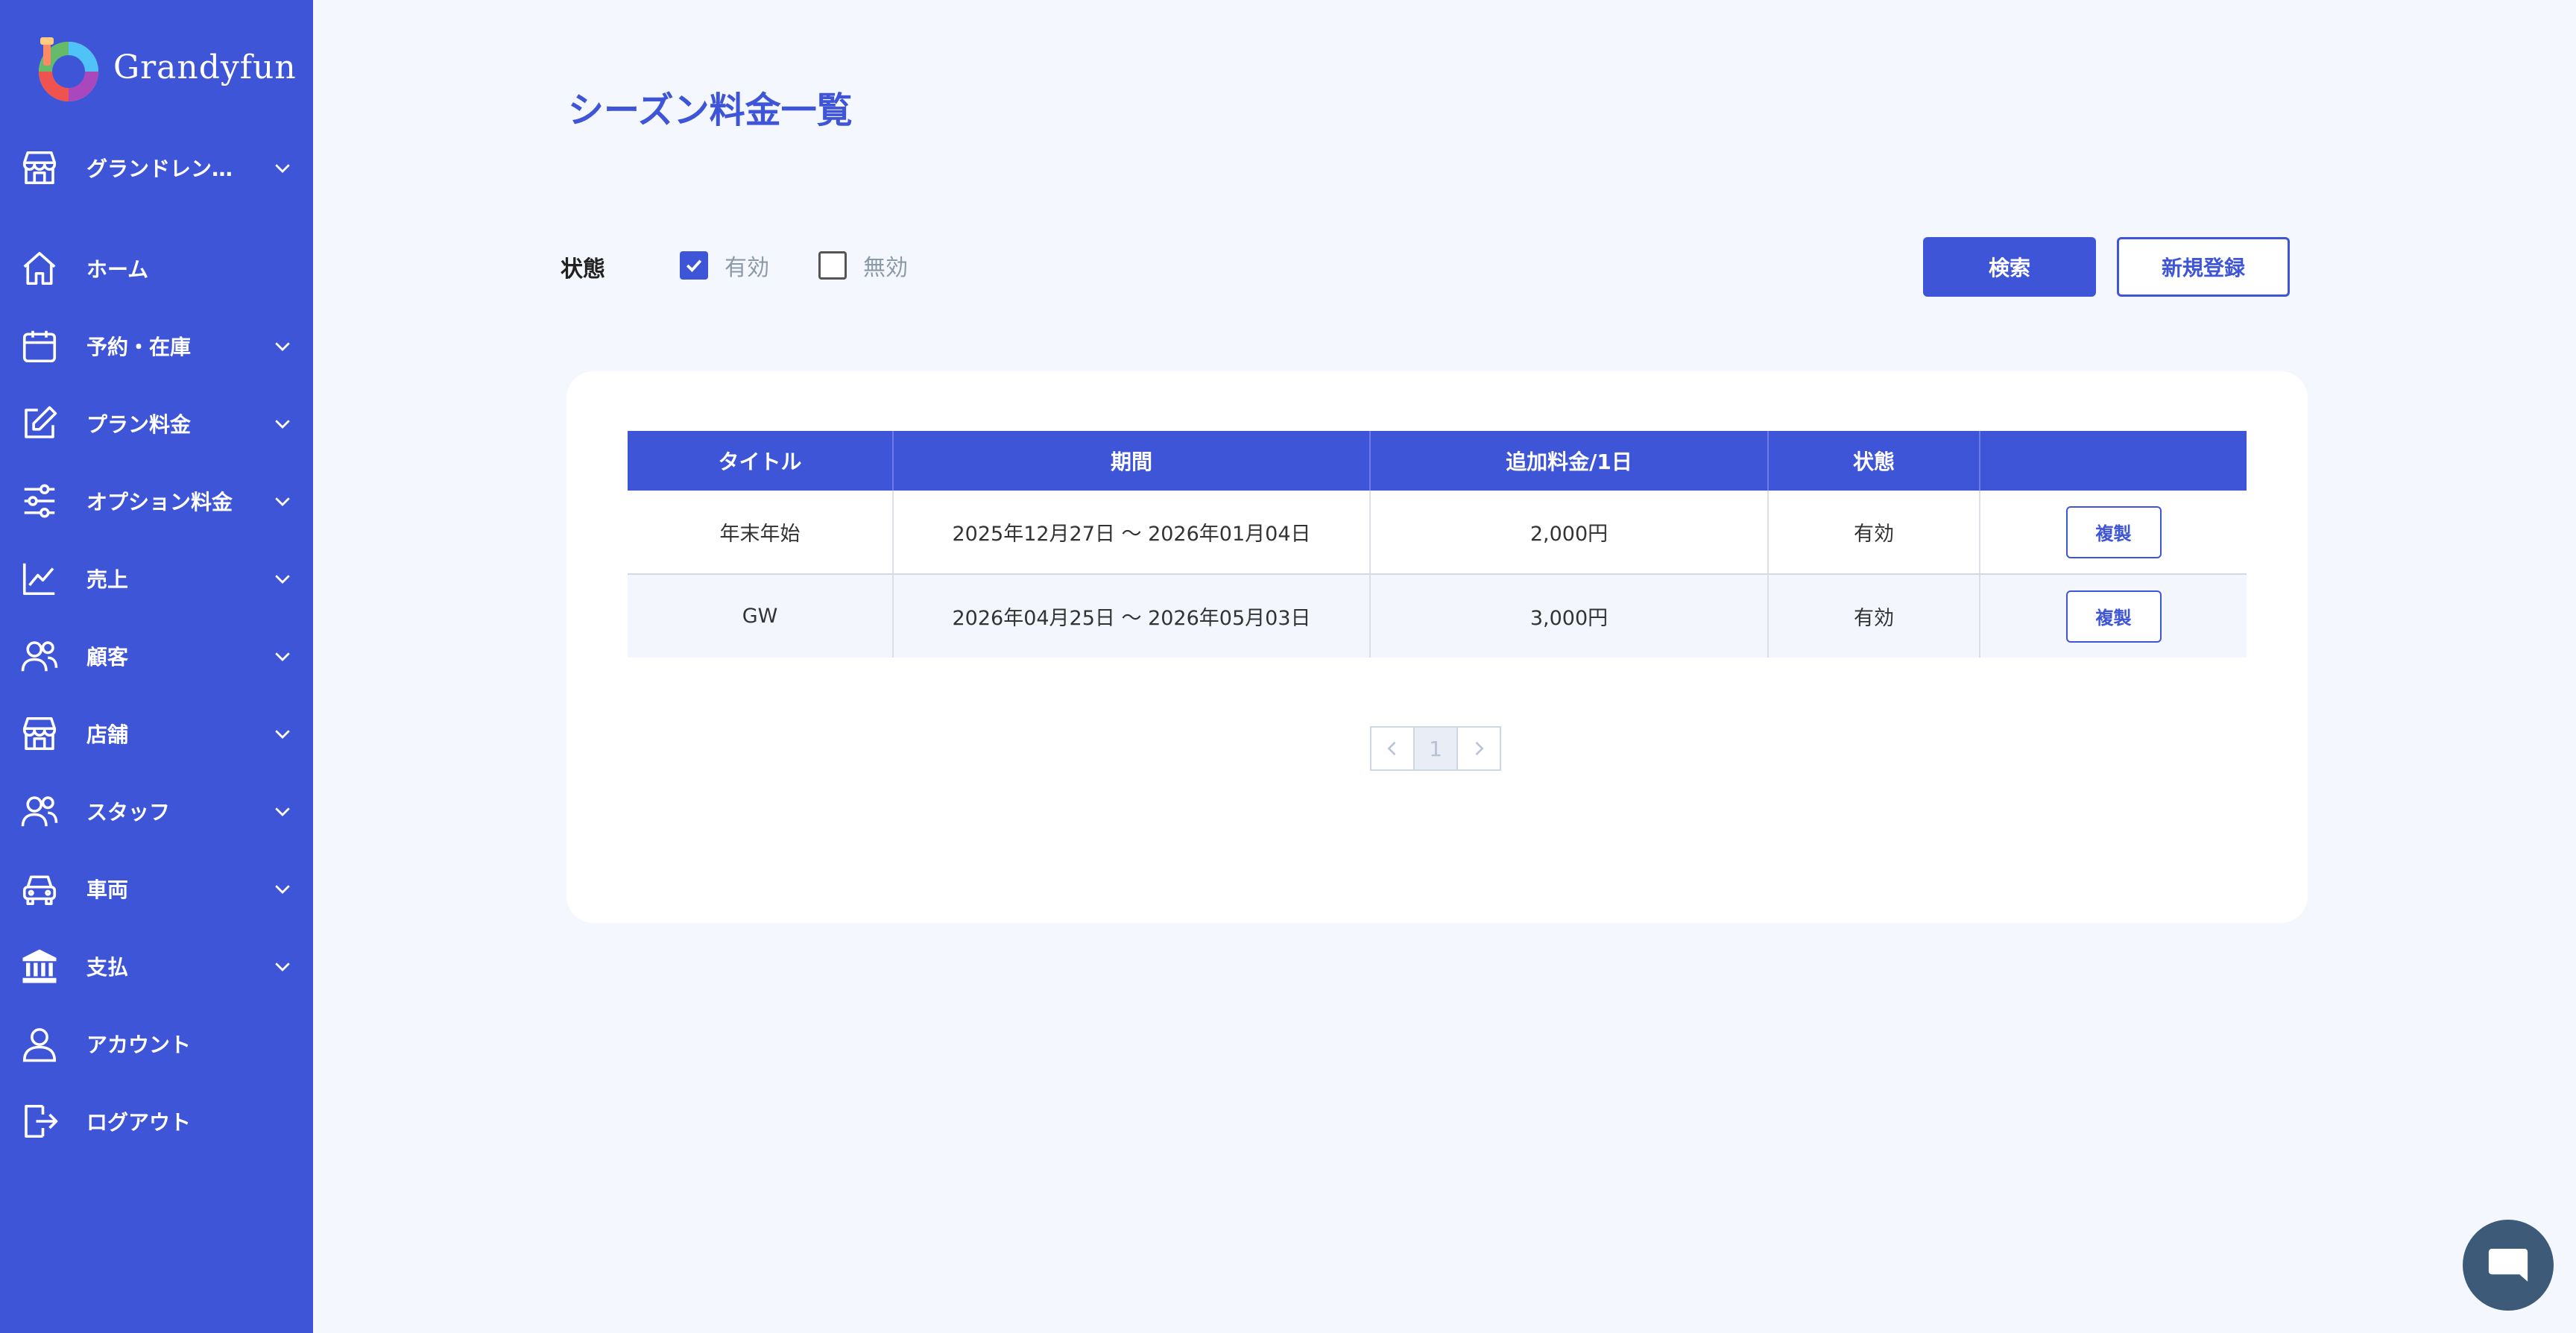  Describe the element at coordinates (1874, 461) in the screenshot. I see `column-header-status: 状態` at that location.